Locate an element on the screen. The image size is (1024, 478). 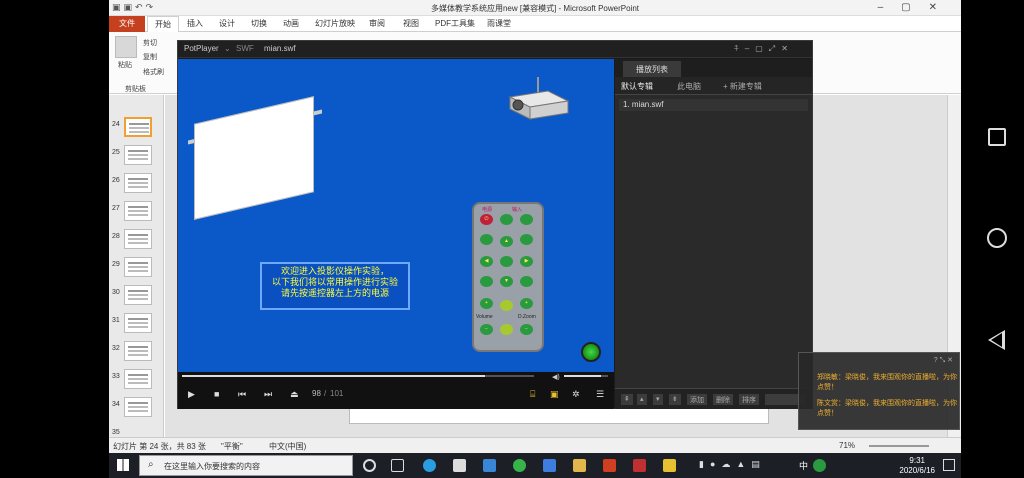
back-icon is located at coordinates (996, 340).